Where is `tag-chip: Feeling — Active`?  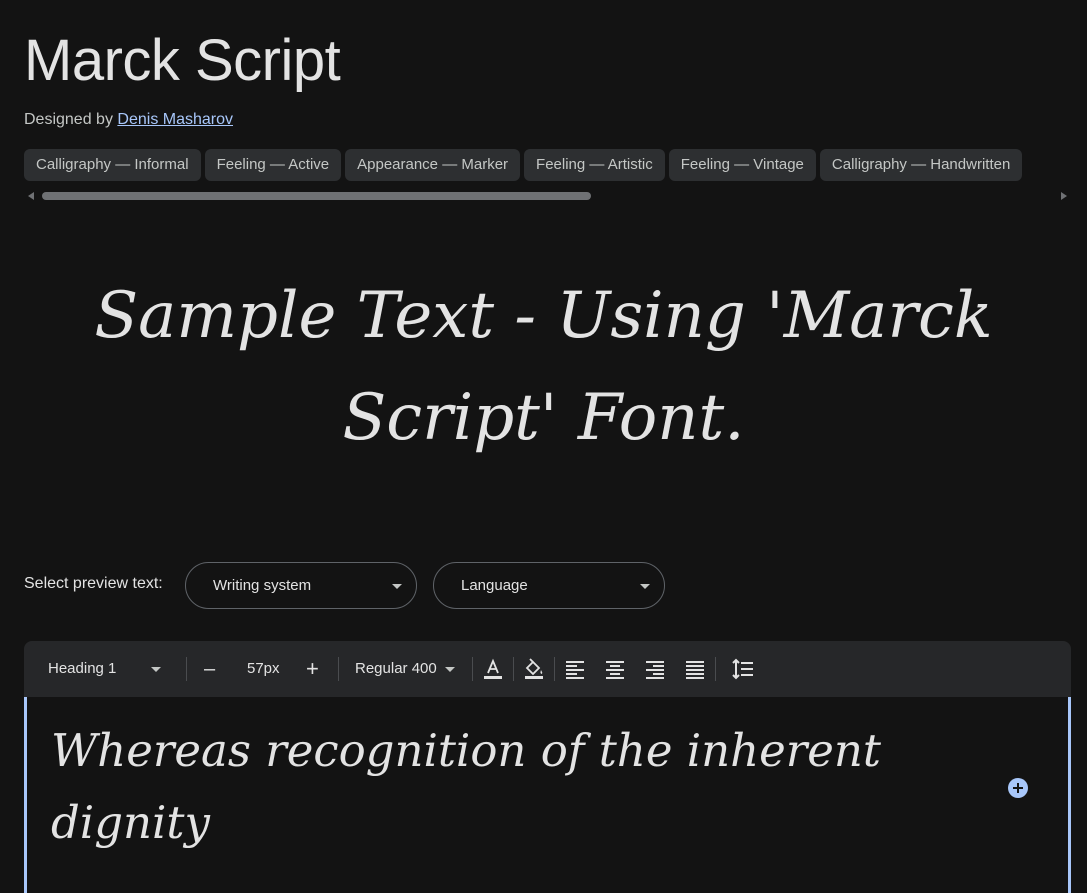
tag-chip: Feeling — Active is located at coordinates (273, 165).